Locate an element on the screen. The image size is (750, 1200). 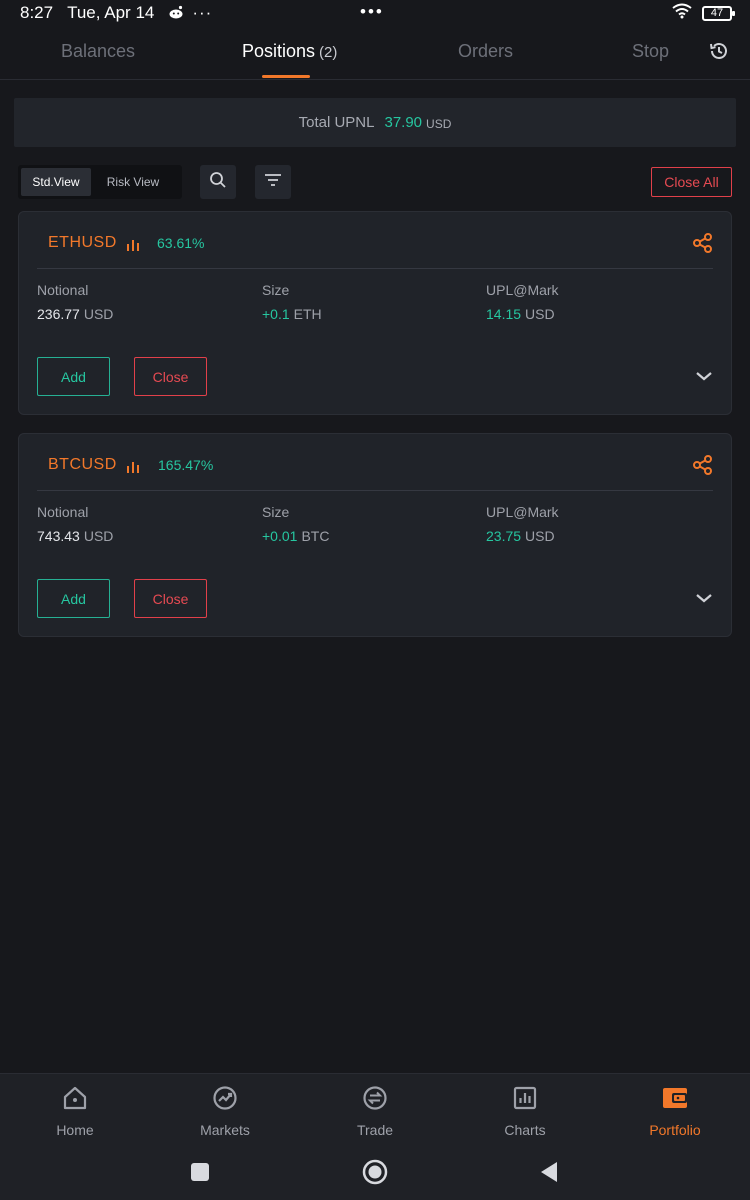
status-time: 8:27 is located at coordinates (37, 12).